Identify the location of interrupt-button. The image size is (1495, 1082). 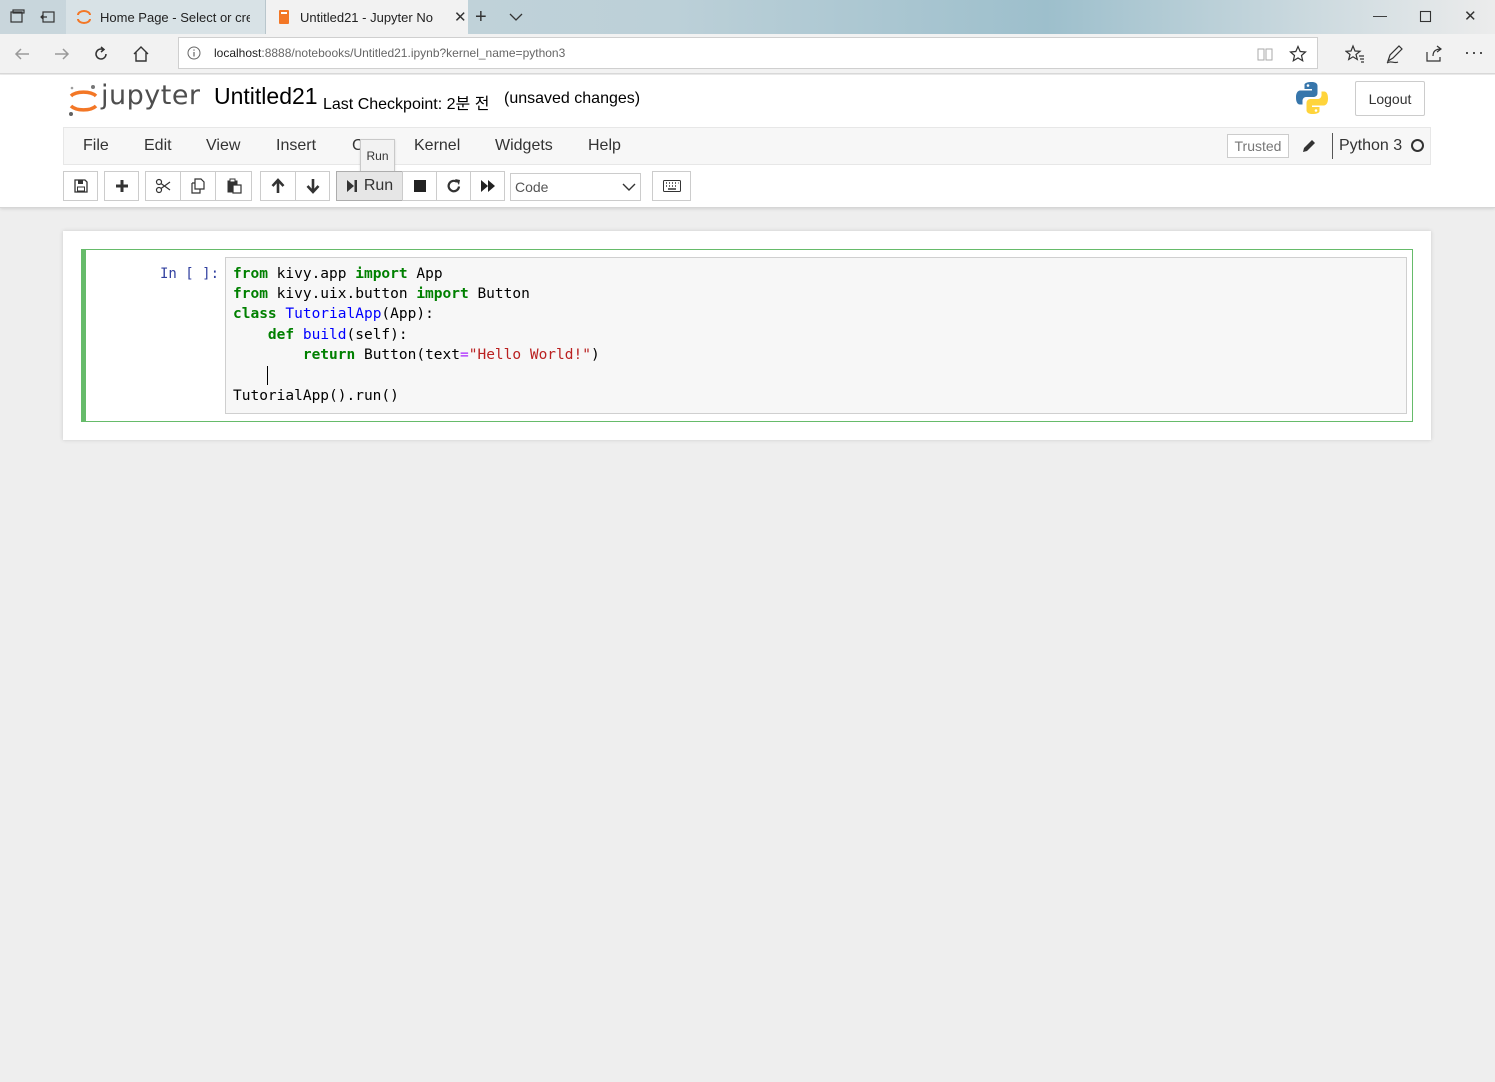
(419, 186).